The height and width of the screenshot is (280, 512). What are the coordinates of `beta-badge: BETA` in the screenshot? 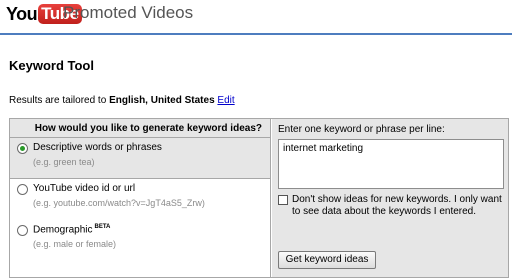 It's located at (102, 227).